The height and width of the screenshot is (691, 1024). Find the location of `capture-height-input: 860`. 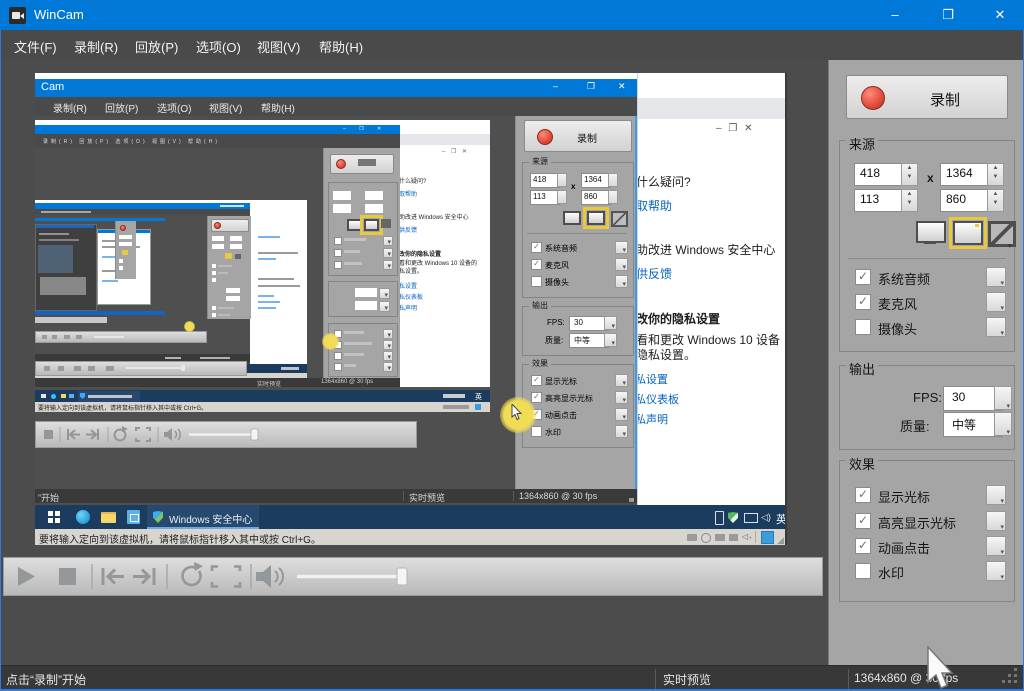

capture-height-input: 860 is located at coordinates (966, 200).